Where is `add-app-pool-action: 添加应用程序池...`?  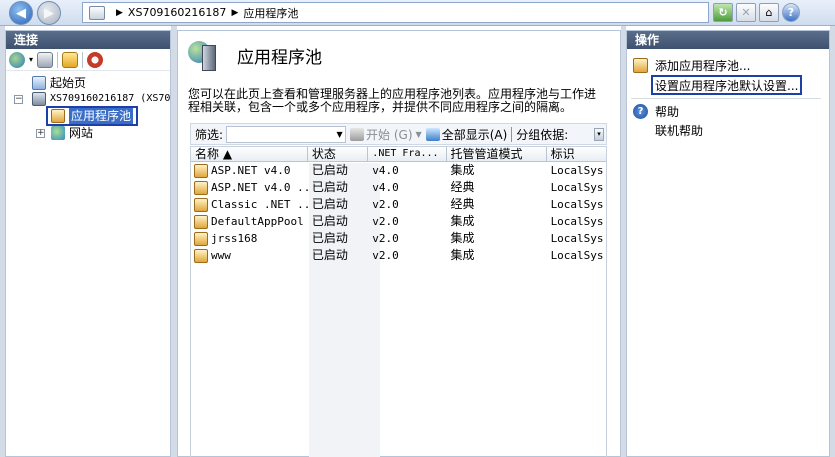
add-app-pool-action: 添加应用程序池... is located at coordinates (691, 65).